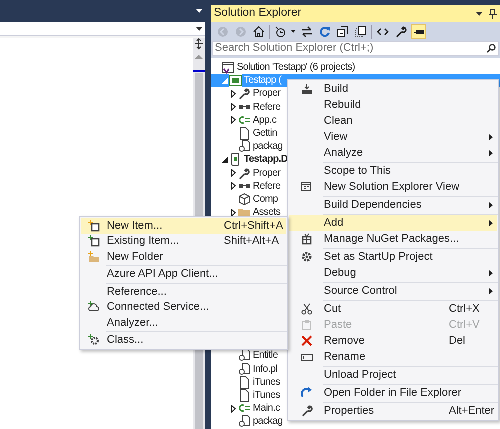 The height and width of the screenshot is (429, 500). What do you see at coordinates (258, 13) in the screenshot?
I see `panel-title: Solution Explorer` at bounding box center [258, 13].